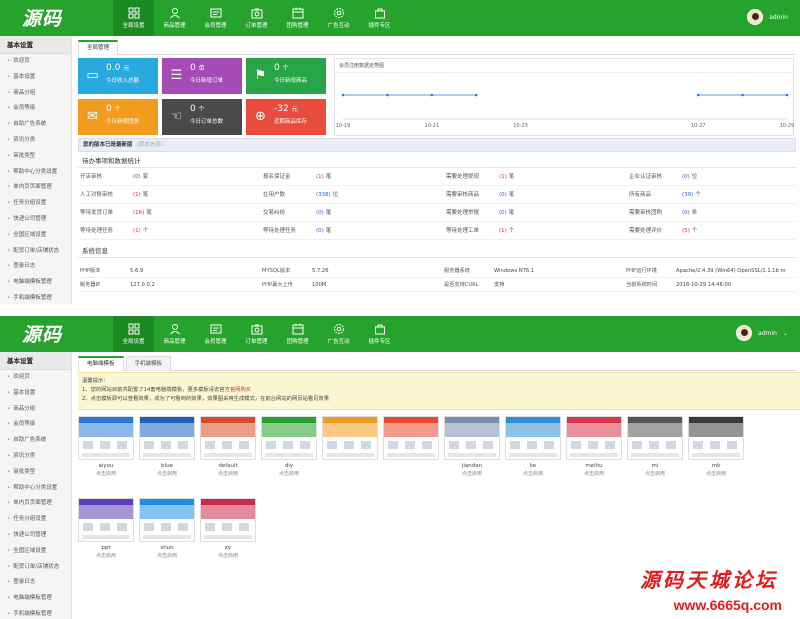 The height and width of the screenshot is (619, 800). I want to click on buy-link: 官网购买, so click(240, 390).